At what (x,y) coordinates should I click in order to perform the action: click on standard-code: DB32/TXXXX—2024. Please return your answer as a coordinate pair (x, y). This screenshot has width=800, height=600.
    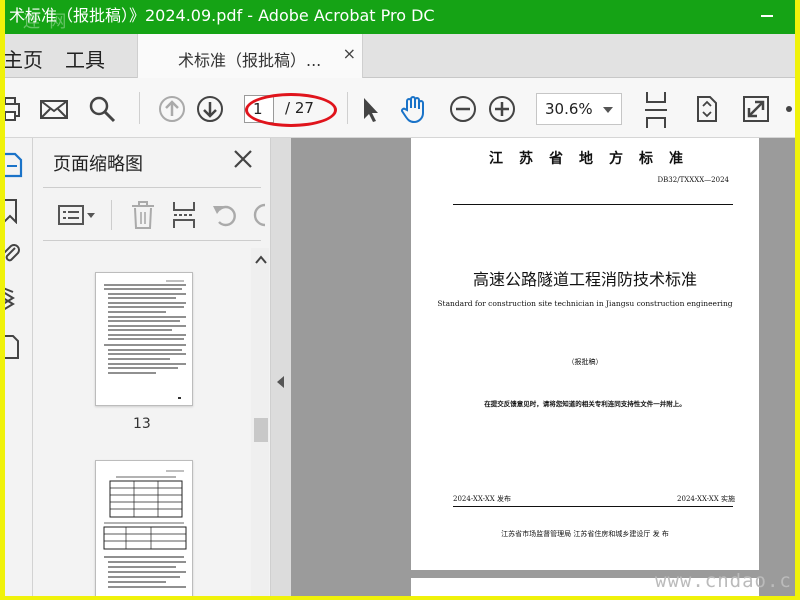
    Looking at the image, I should click on (693, 180).